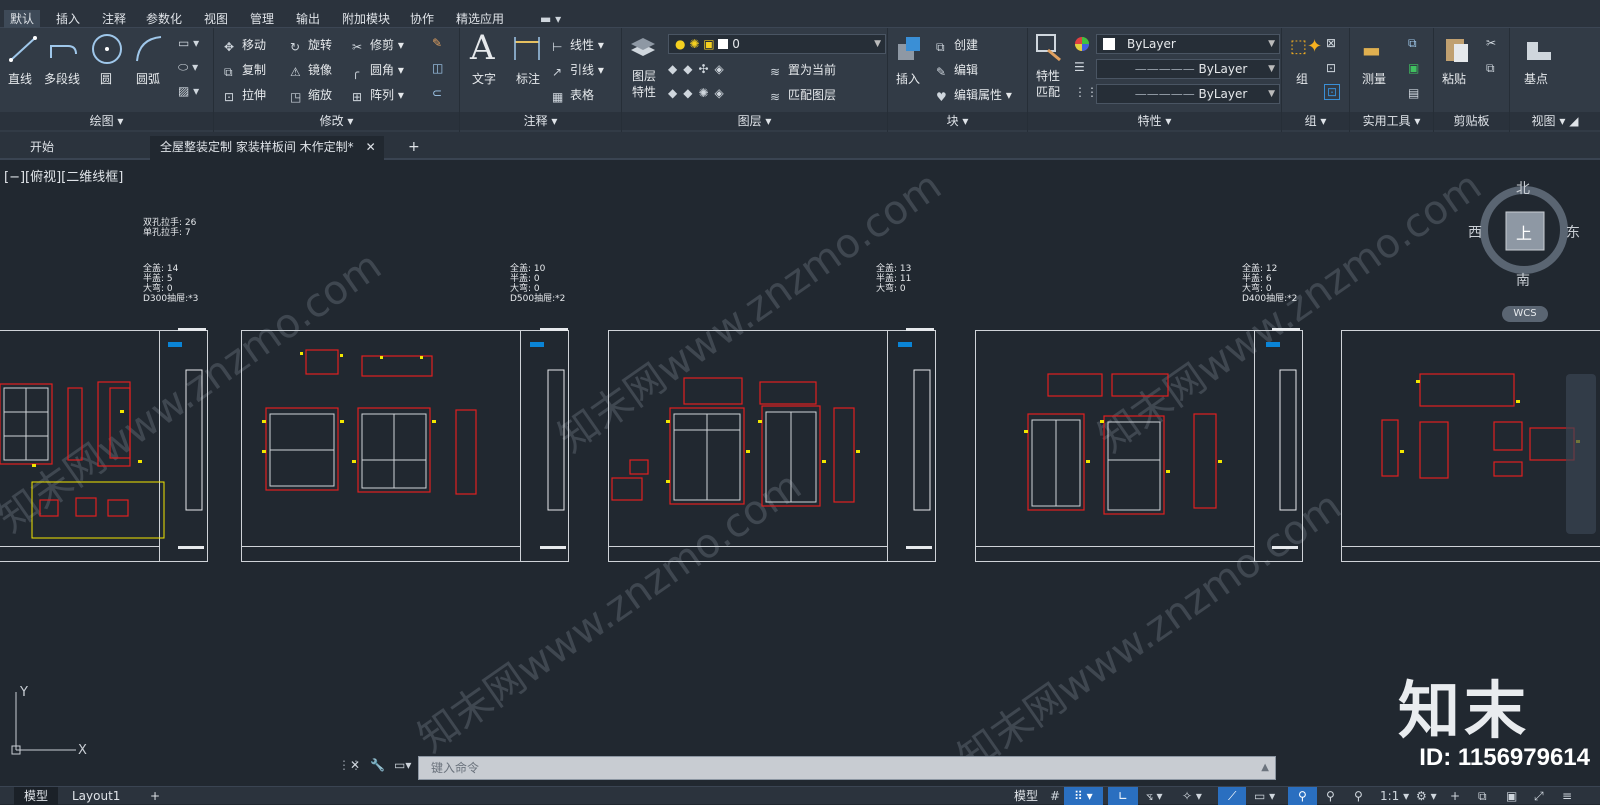 The height and width of the screenshot is (805, 1600). I want to click on menu-icon: ≡, so click(1567, 796).